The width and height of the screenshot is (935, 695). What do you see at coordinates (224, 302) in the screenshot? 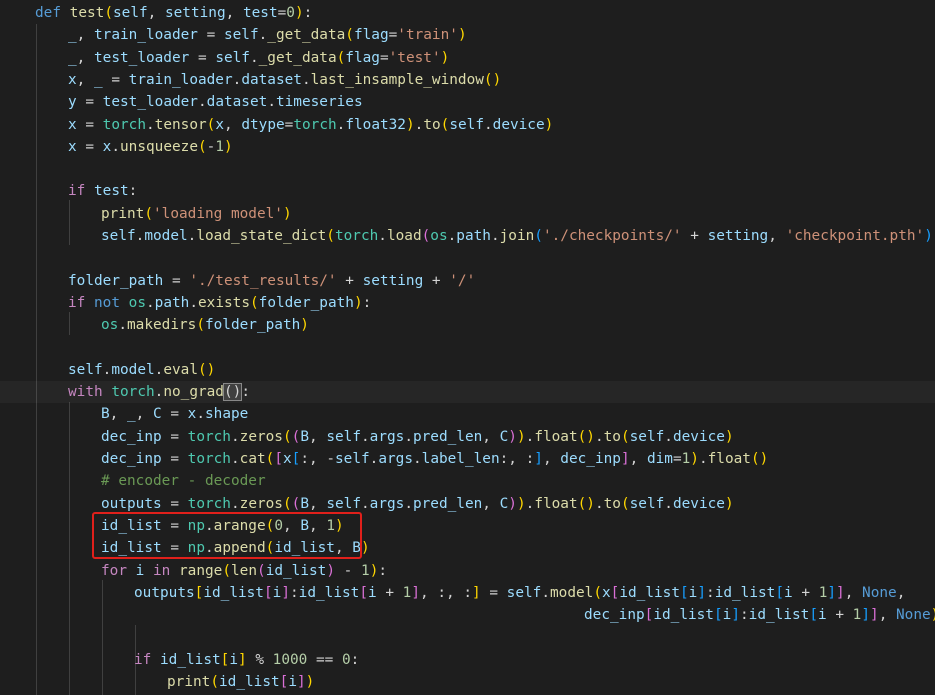
I see `code-token: exists` at bounding box center [224, 302].